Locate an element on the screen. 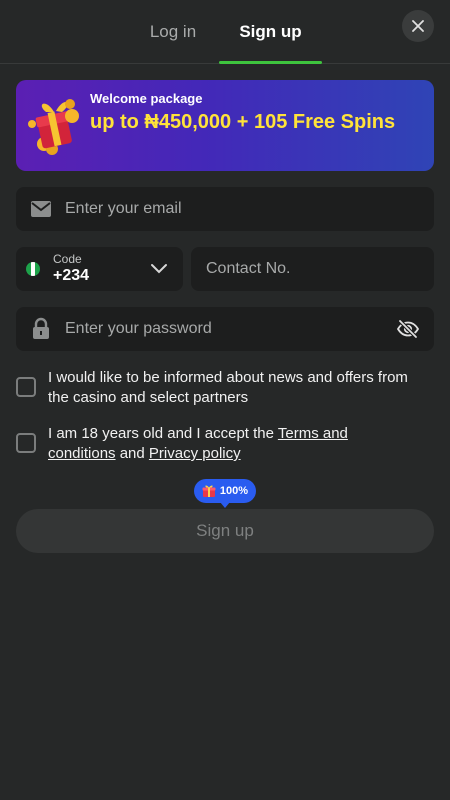  age-terms-checkbox is located at coordinates (26, 443).